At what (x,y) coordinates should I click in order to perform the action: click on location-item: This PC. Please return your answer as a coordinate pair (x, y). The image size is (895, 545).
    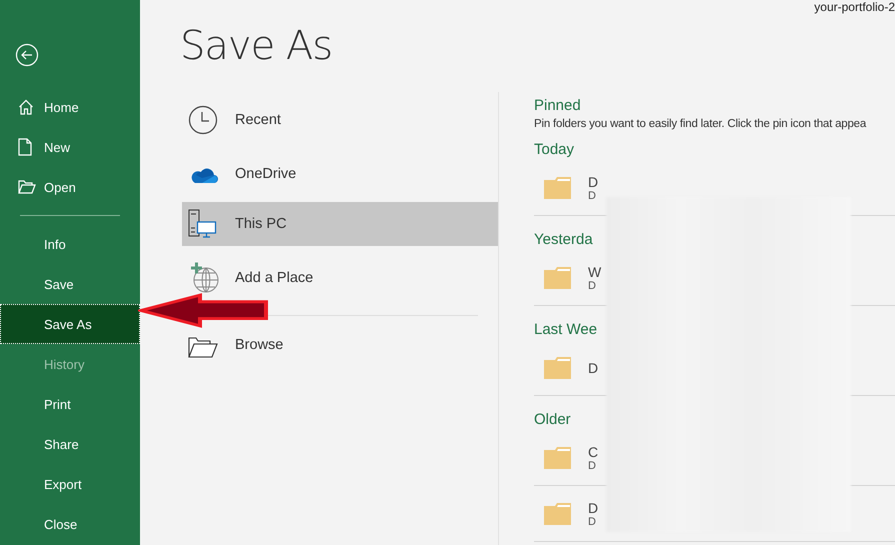
    Looking at the image, I should click on (340, 224).